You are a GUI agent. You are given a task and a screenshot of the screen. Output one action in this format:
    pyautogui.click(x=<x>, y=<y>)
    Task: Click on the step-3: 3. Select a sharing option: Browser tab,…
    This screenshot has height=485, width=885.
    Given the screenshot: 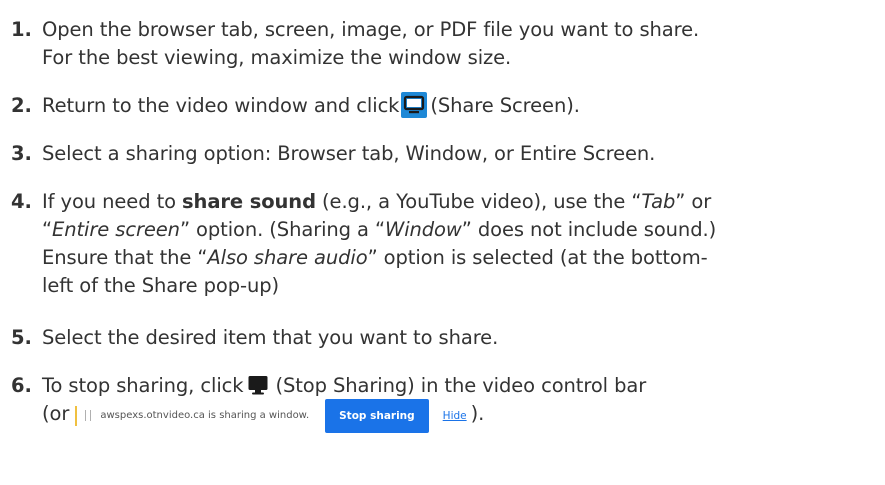 What is the action you would take?
    pyautogui.click(x=446, y=154)
    